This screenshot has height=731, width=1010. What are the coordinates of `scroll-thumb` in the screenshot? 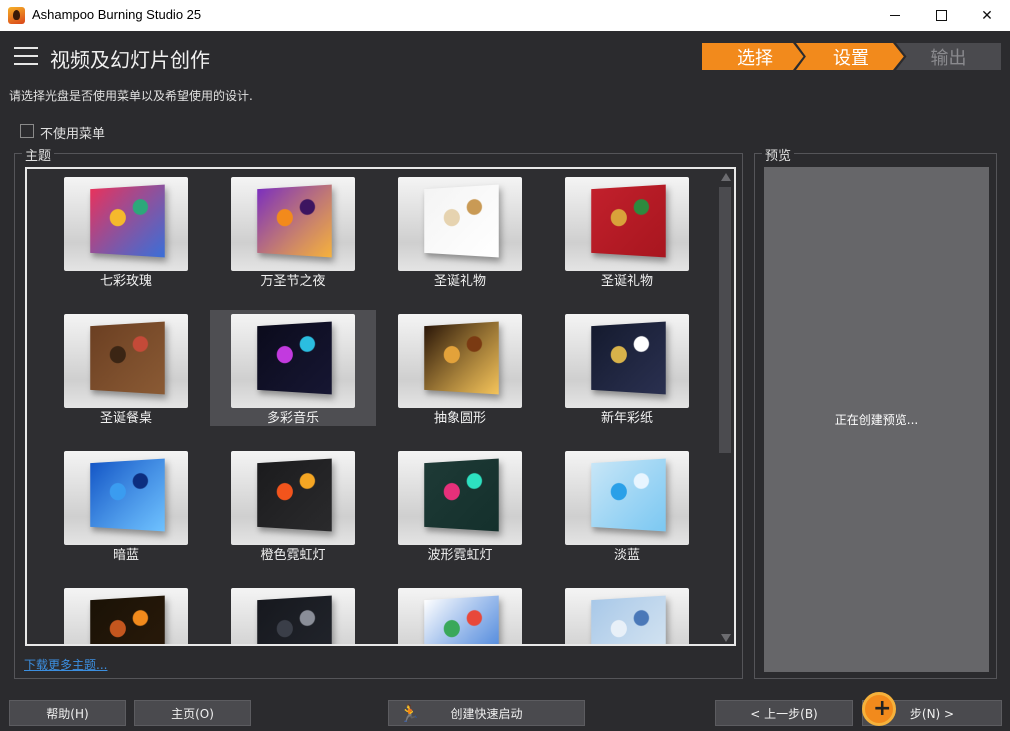 It's located at (725, 320).